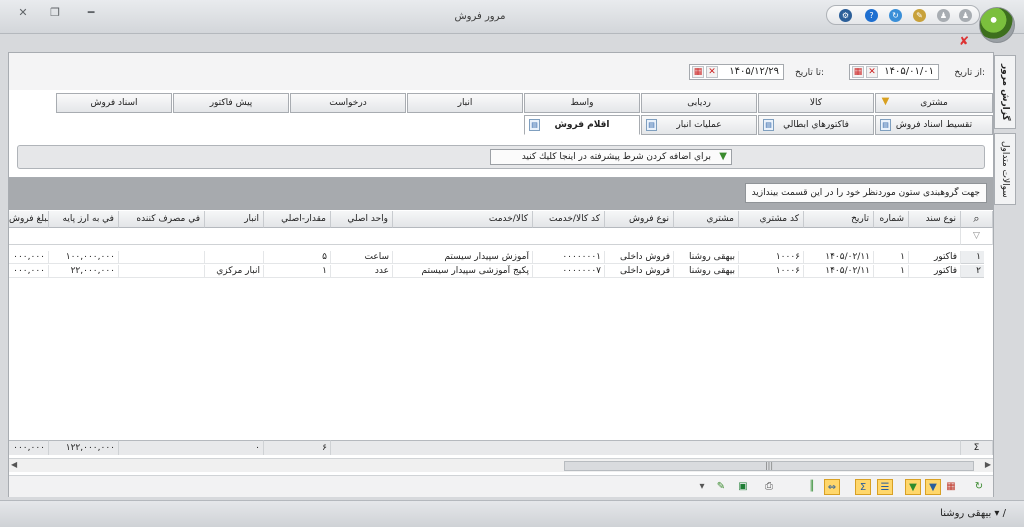 This screenshot has width=1024, height=527. I want to click on from-date-field: ۱۴۰۵/۰۱/۰۱ ▦ ✕, so click(894, 72).